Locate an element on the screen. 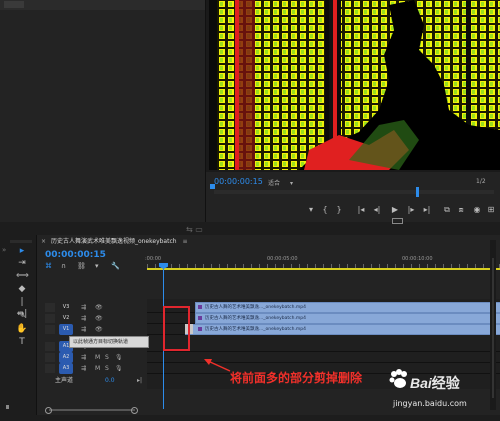  track-header-v1: V1 ⇶ 👁 is located at coordinates (92, 329).